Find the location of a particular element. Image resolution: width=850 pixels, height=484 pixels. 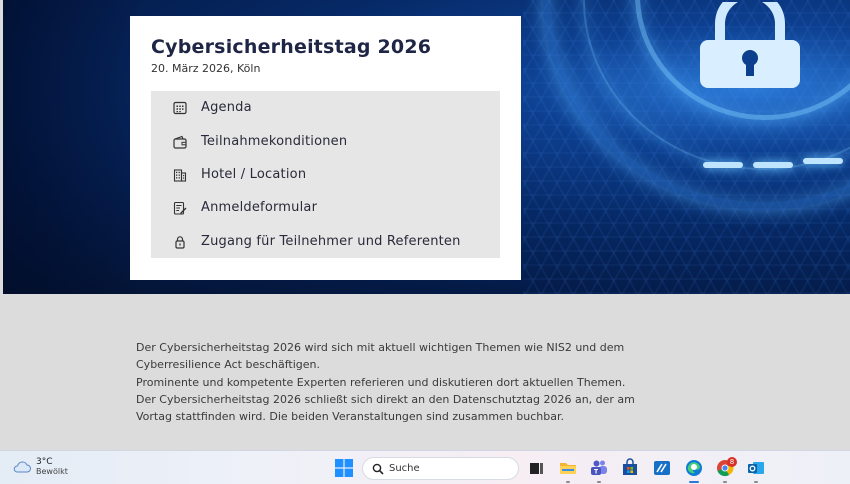

form-edit-icon is located at coordinates (180, 208).